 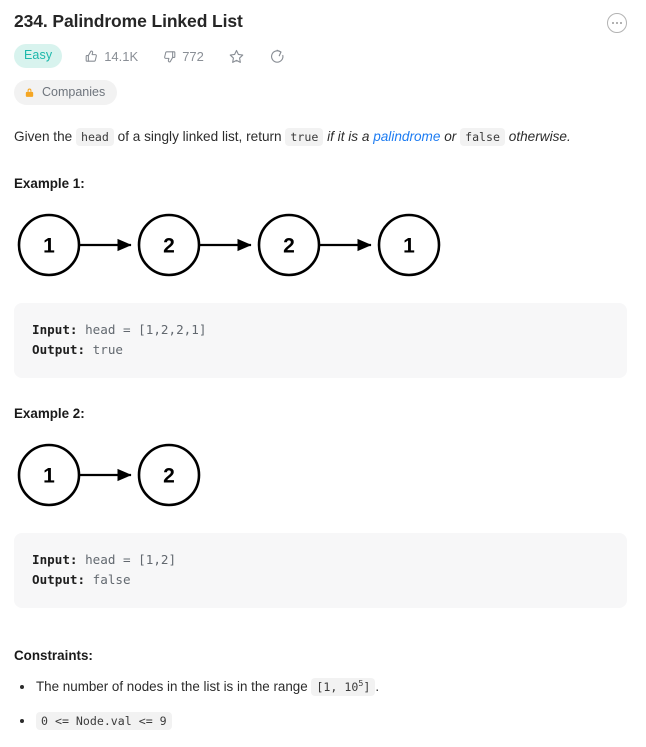 What do you see at coordinates (45, 136) in the screenshot?
I see `statement-part-1: Given the` at bounding box center [45, 136].